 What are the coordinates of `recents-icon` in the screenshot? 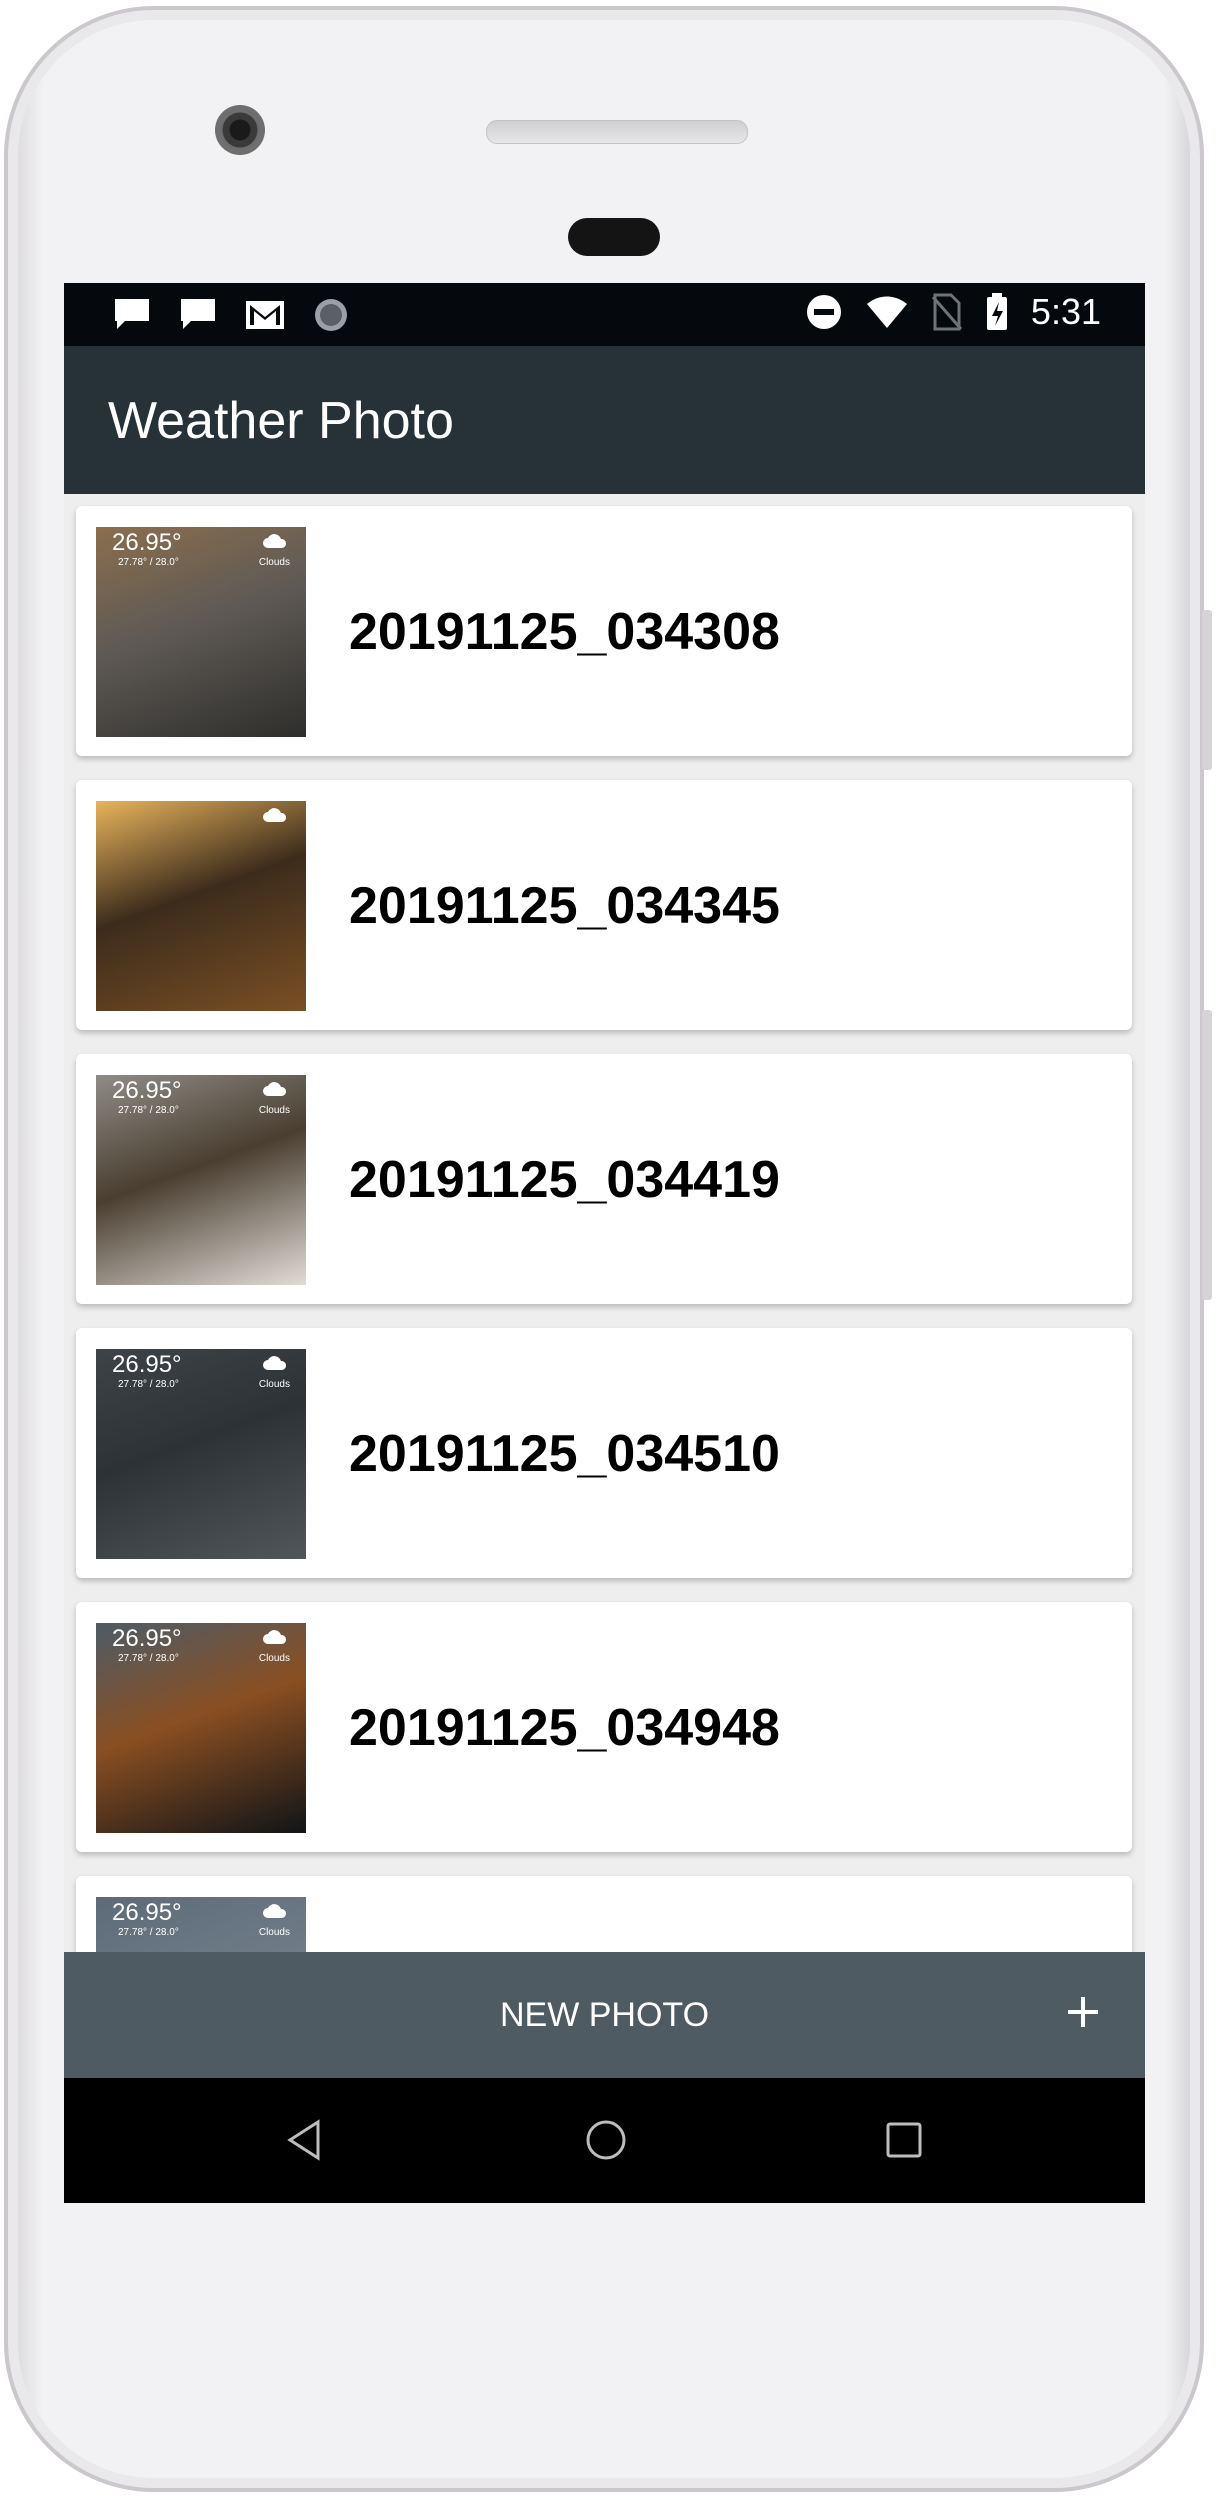 It's located at (904, 2140).